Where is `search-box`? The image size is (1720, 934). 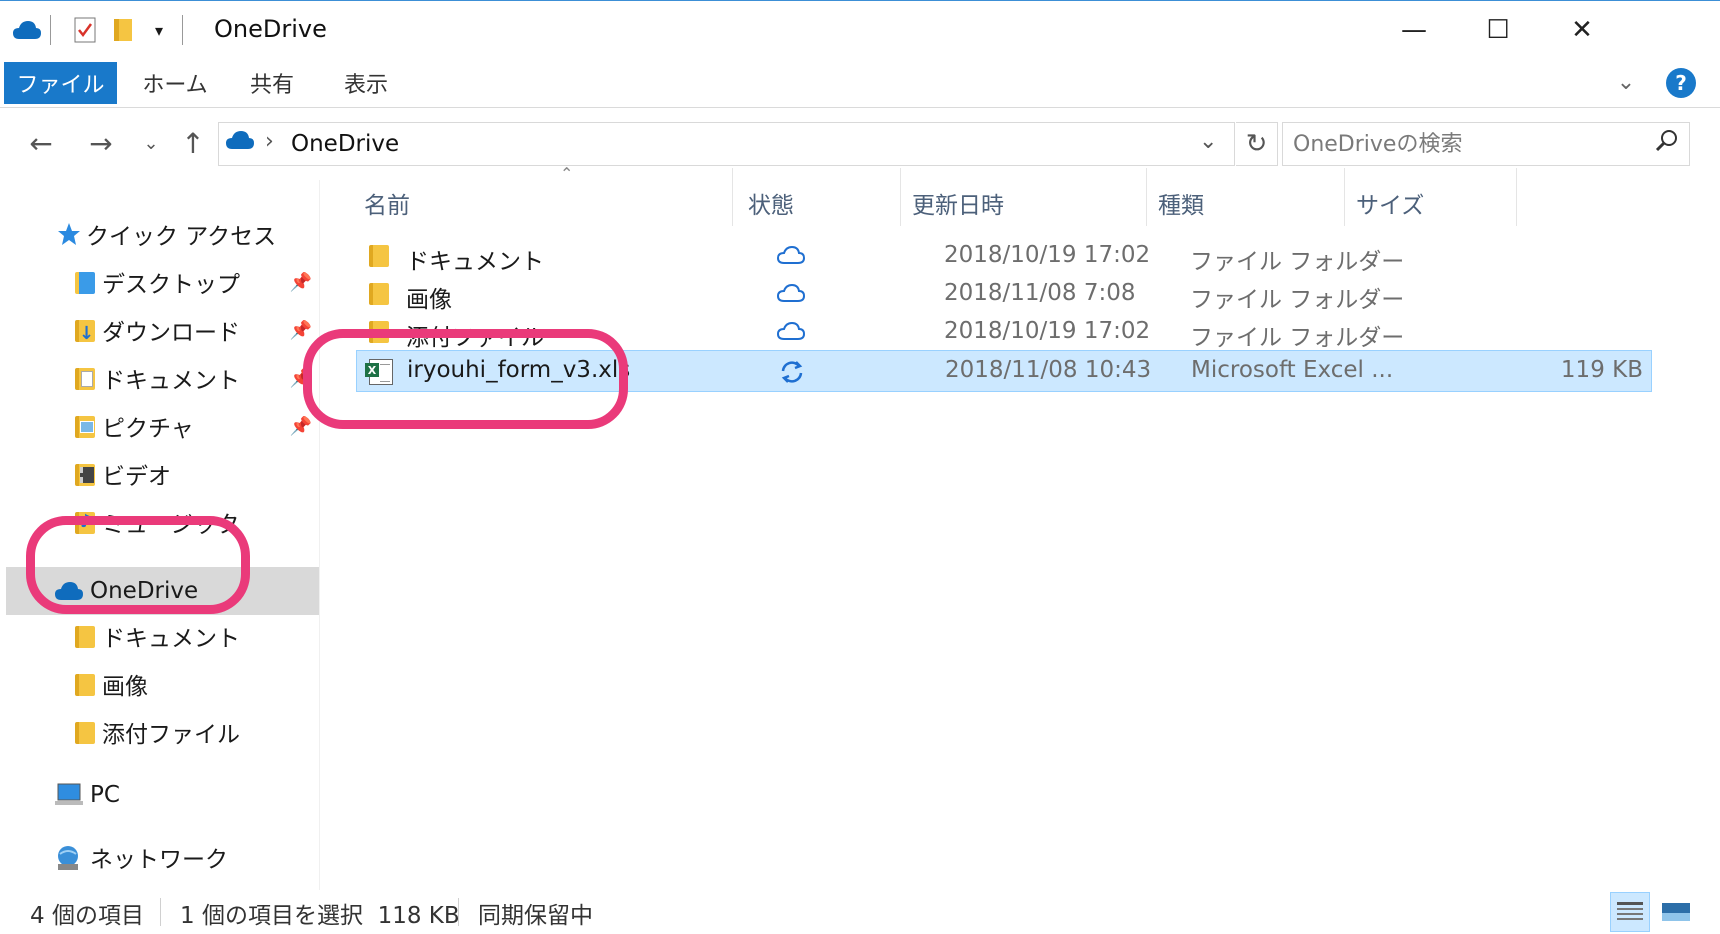 search-box is located at coordinates (1486, 144).